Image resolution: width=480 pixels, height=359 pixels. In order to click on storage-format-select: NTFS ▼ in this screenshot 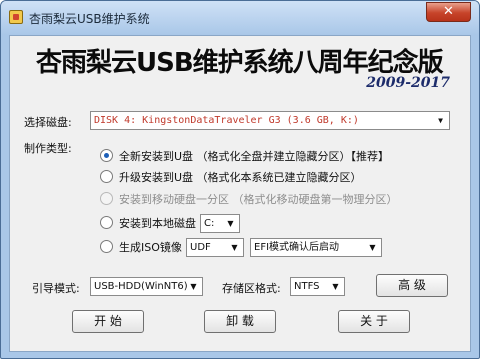, I will do `click(317, 286)`.